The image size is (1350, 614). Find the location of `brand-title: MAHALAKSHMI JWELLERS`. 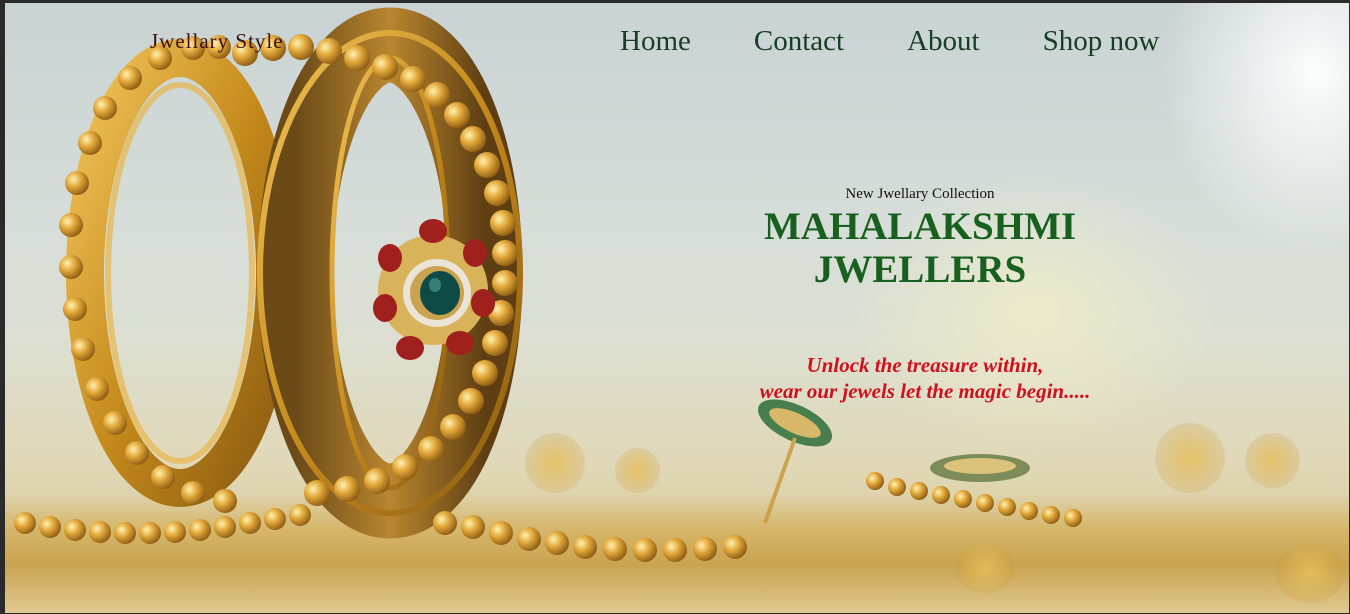

brand-title: MAHALAKSHMI JWELLERS is located at coordinates (920, 248).